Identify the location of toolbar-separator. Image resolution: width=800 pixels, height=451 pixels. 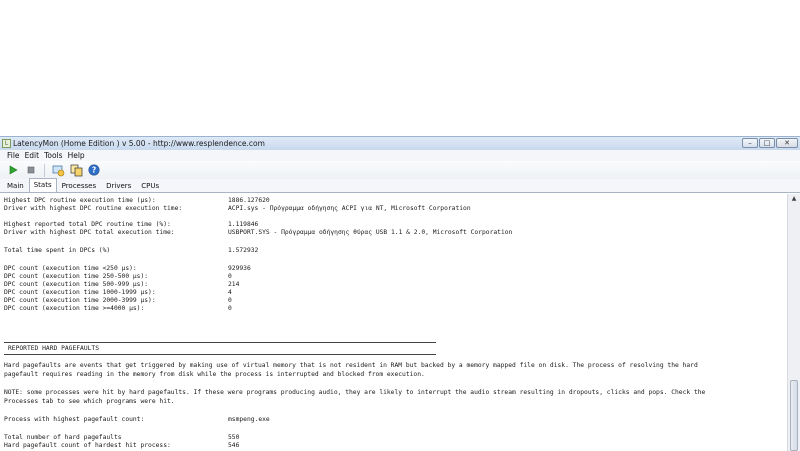
(44, 170).